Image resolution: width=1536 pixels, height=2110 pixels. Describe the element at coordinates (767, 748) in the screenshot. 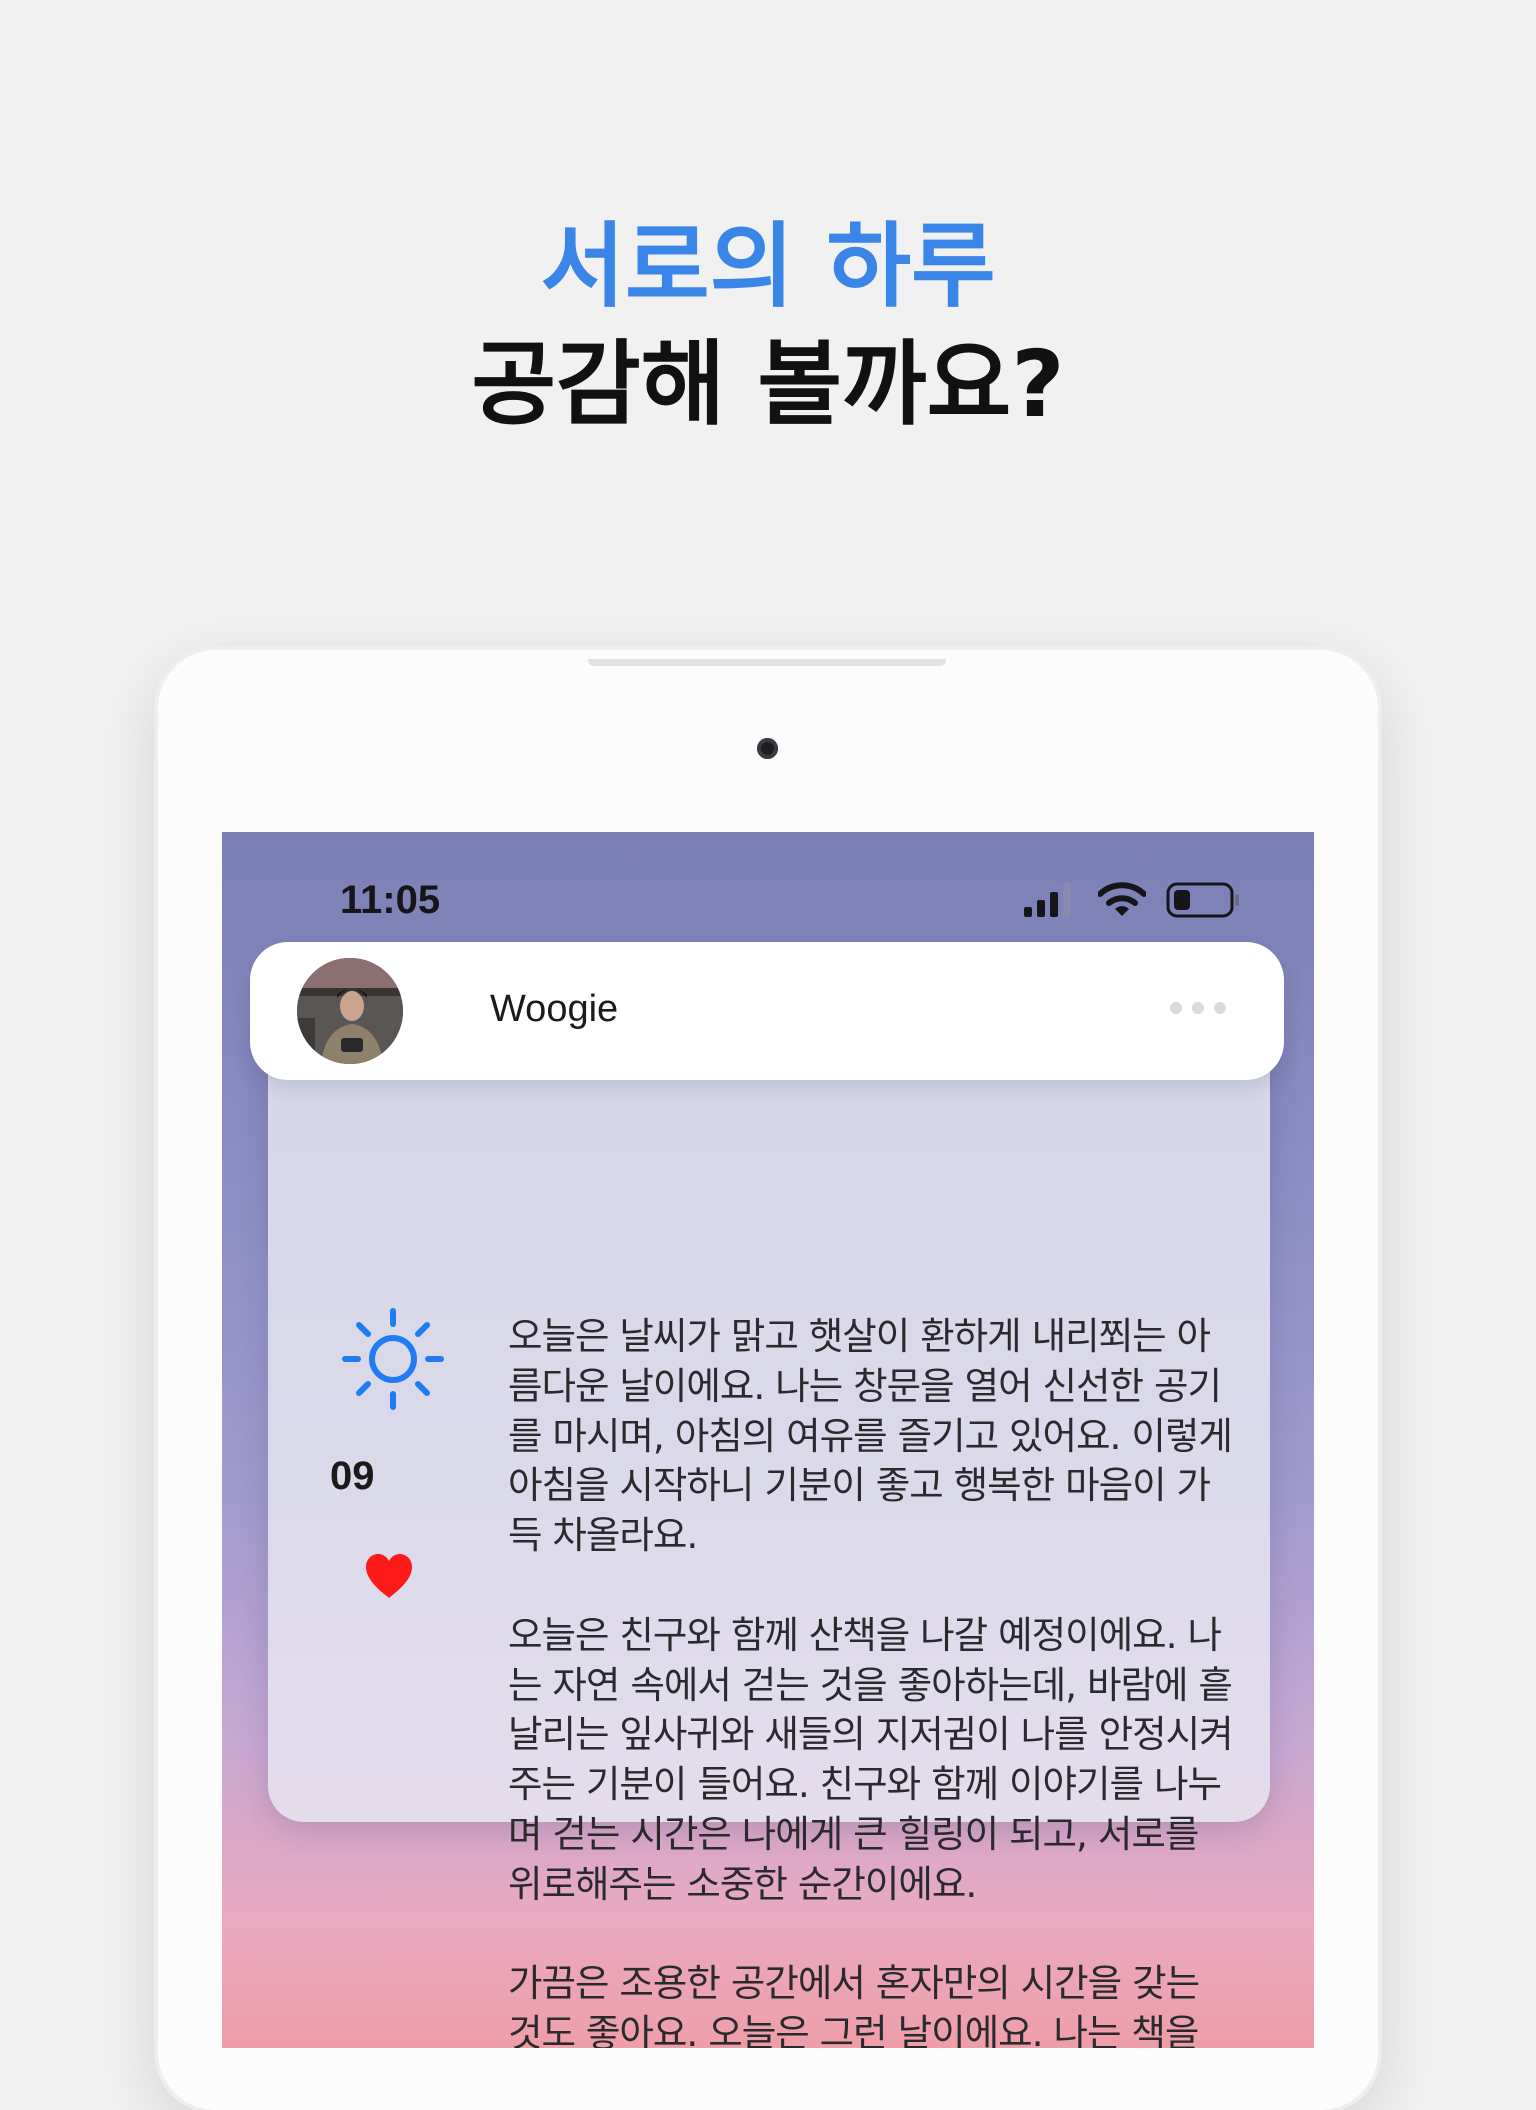

I see `camera-icon` at that location.